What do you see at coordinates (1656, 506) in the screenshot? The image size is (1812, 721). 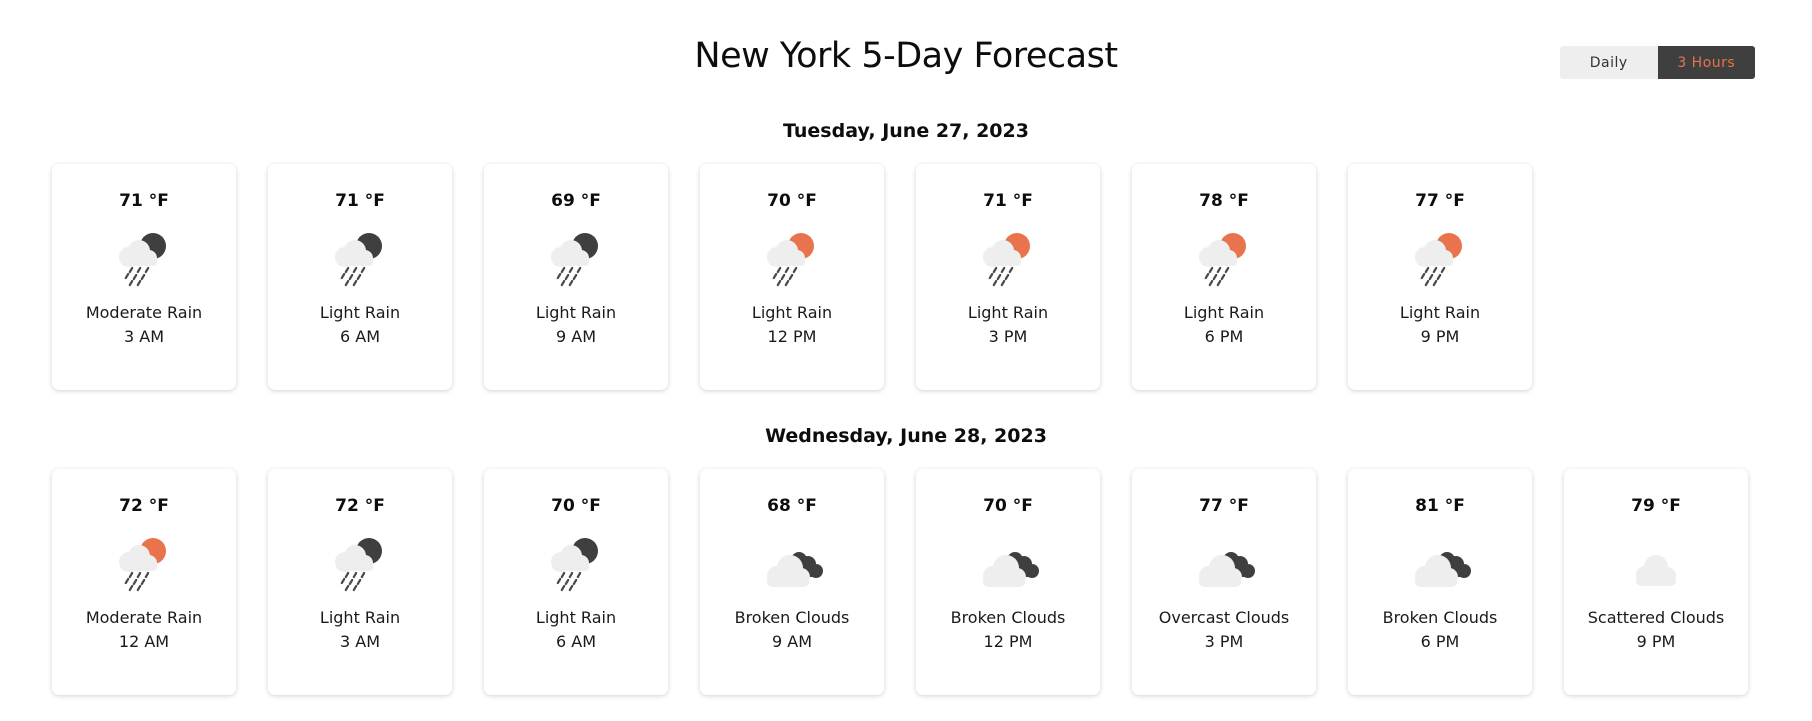 I see `forecast-temperature: 79 °F` at bounding box center [1656, 506].